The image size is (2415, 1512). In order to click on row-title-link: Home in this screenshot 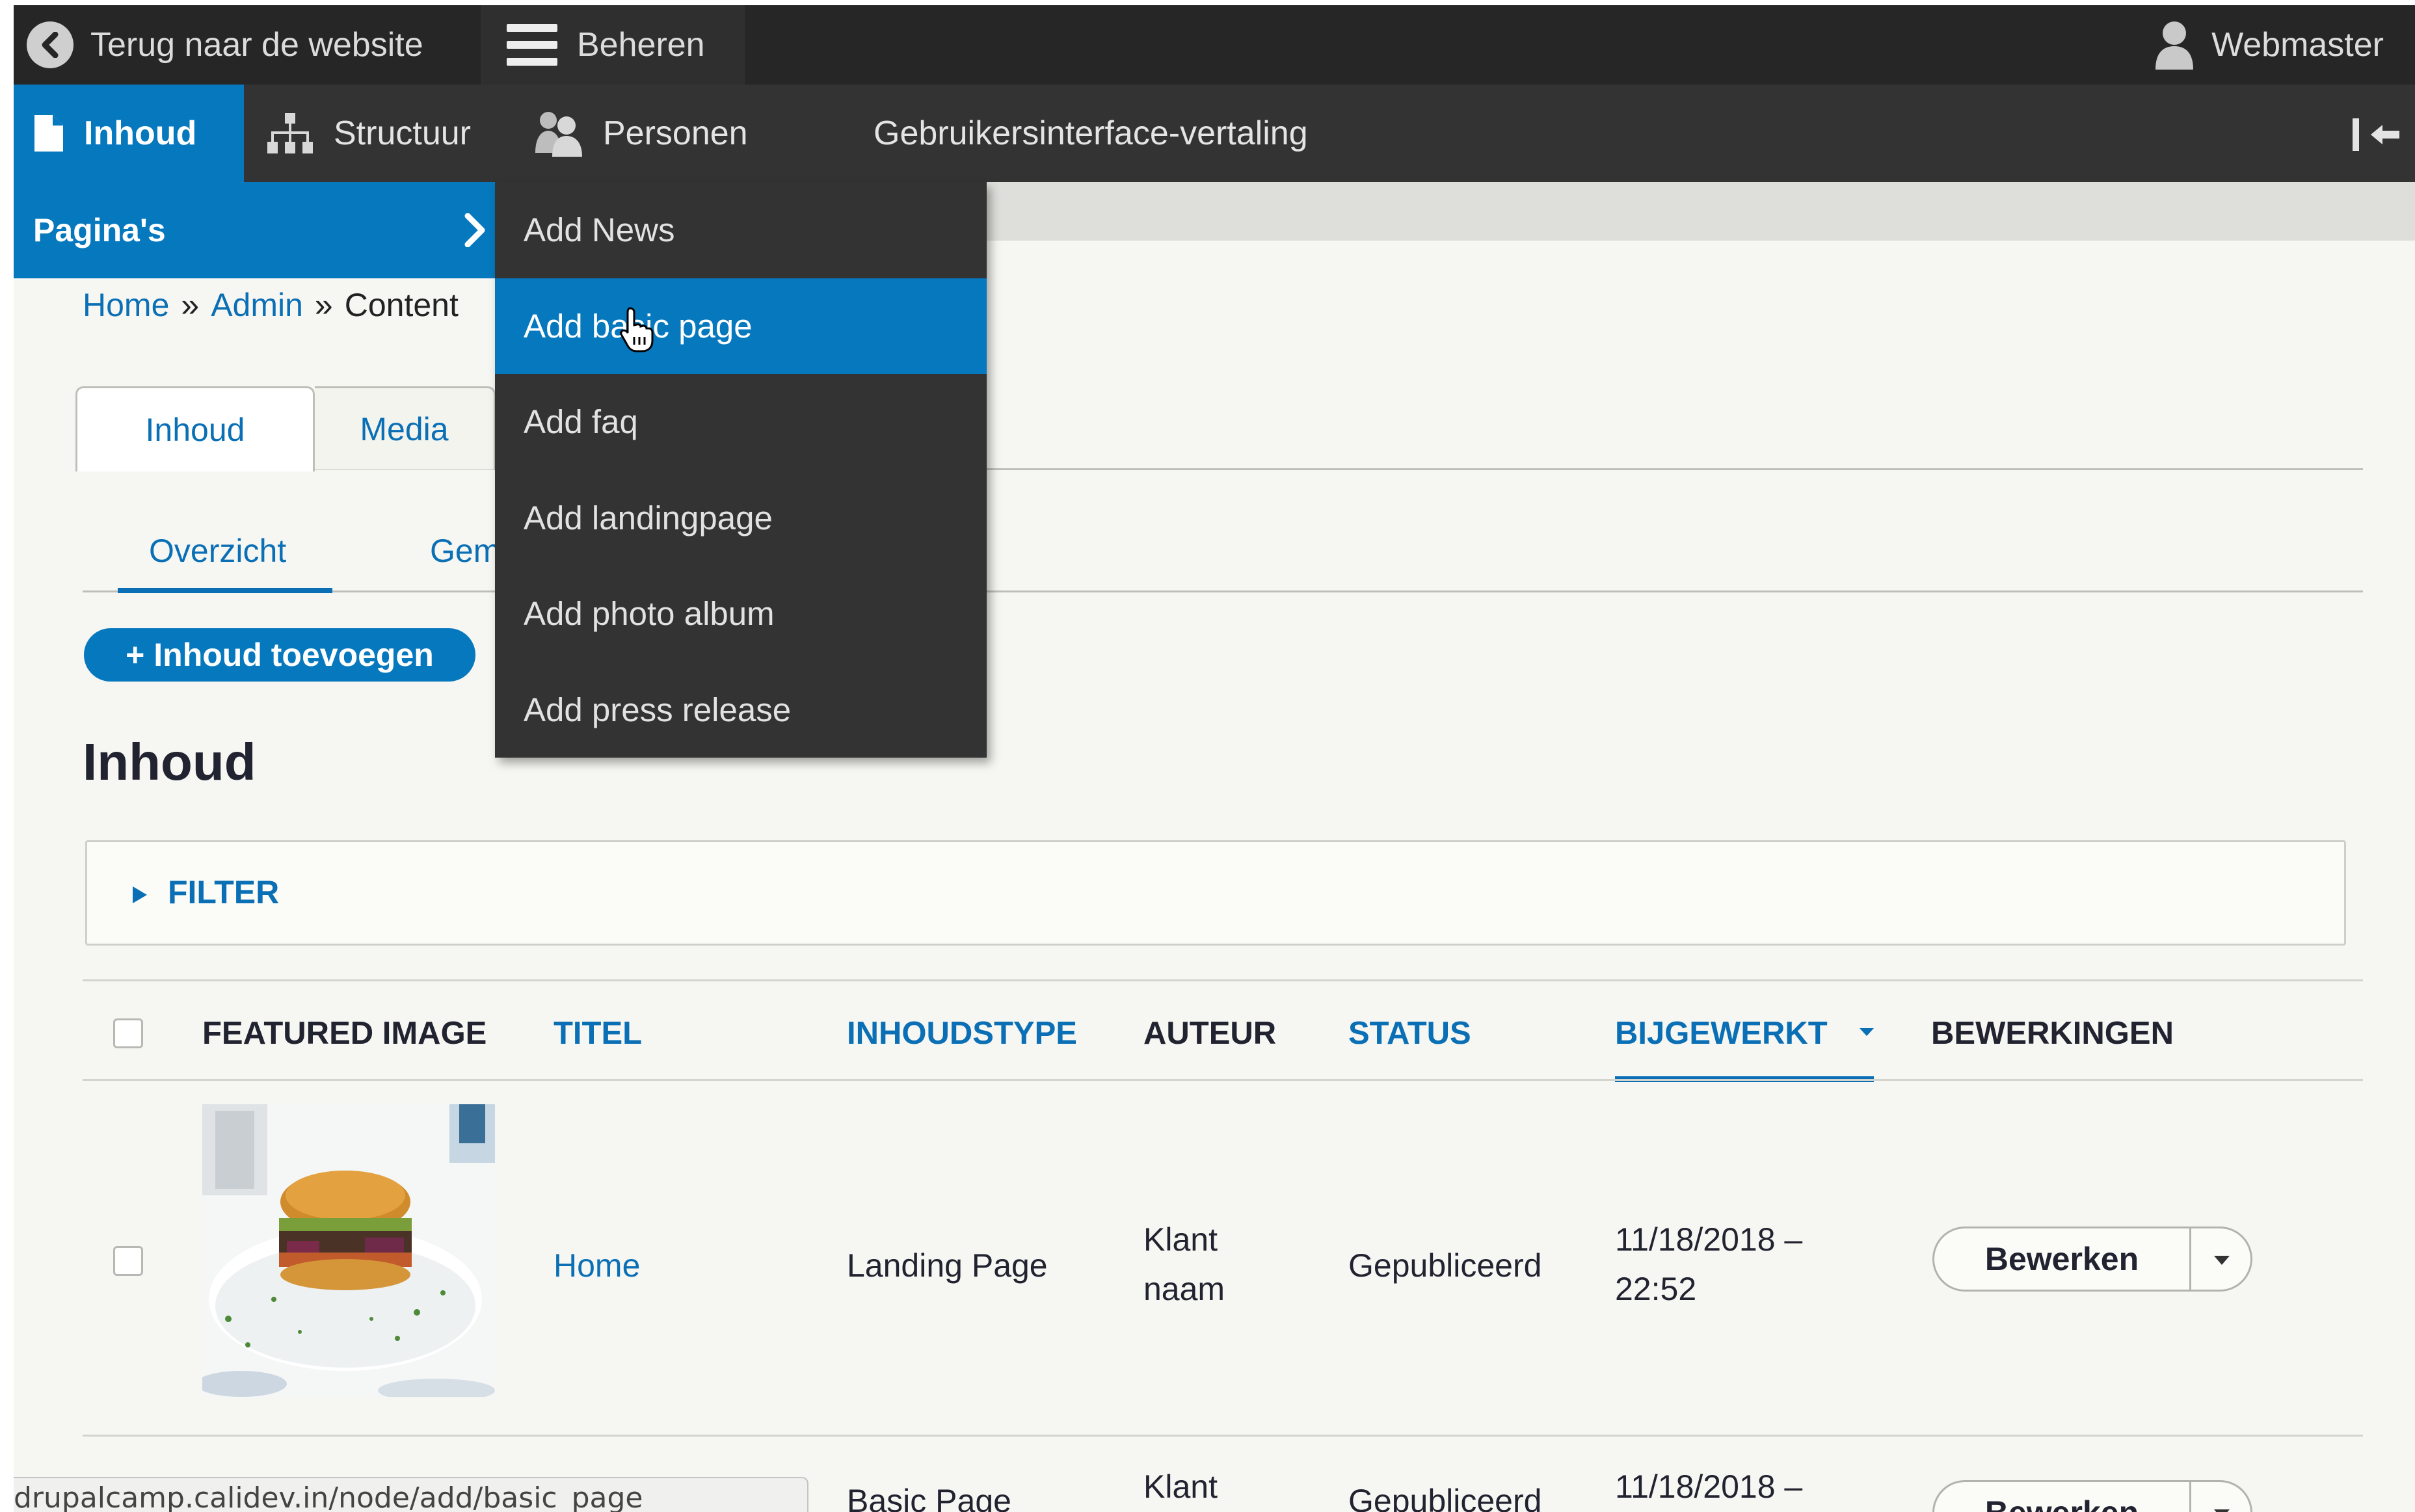, I will do `click(597, 1265)`.